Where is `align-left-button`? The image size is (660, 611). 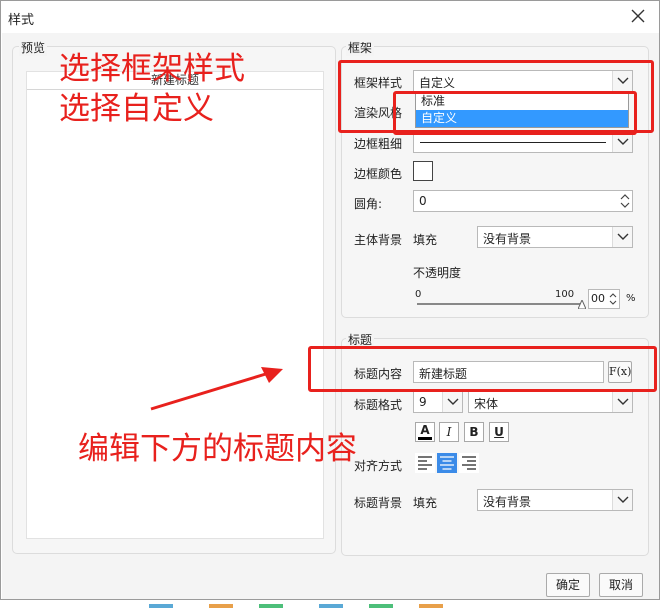 align-left-button is located at coordinates (425, 463).